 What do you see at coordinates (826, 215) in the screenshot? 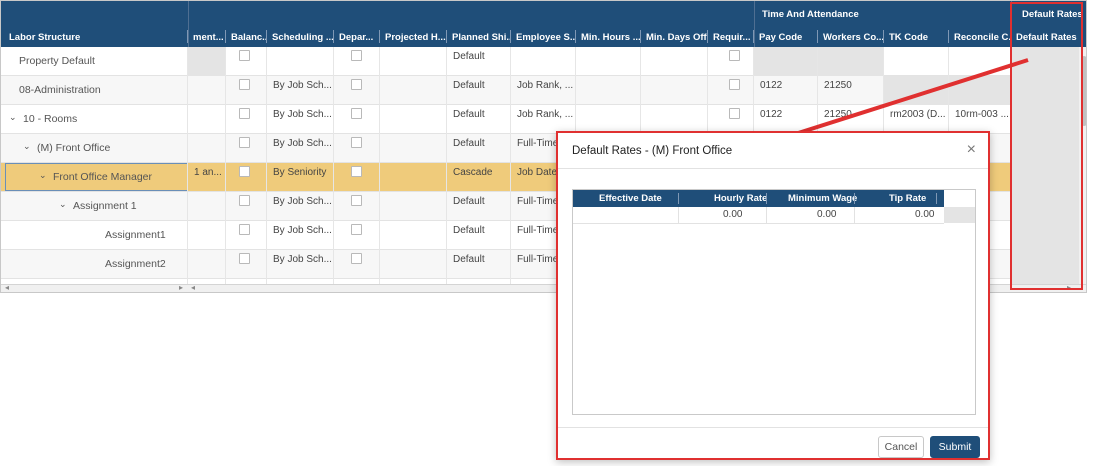
I see `minimum-wage-cell: 0.00` at bounding box center [826, 215].